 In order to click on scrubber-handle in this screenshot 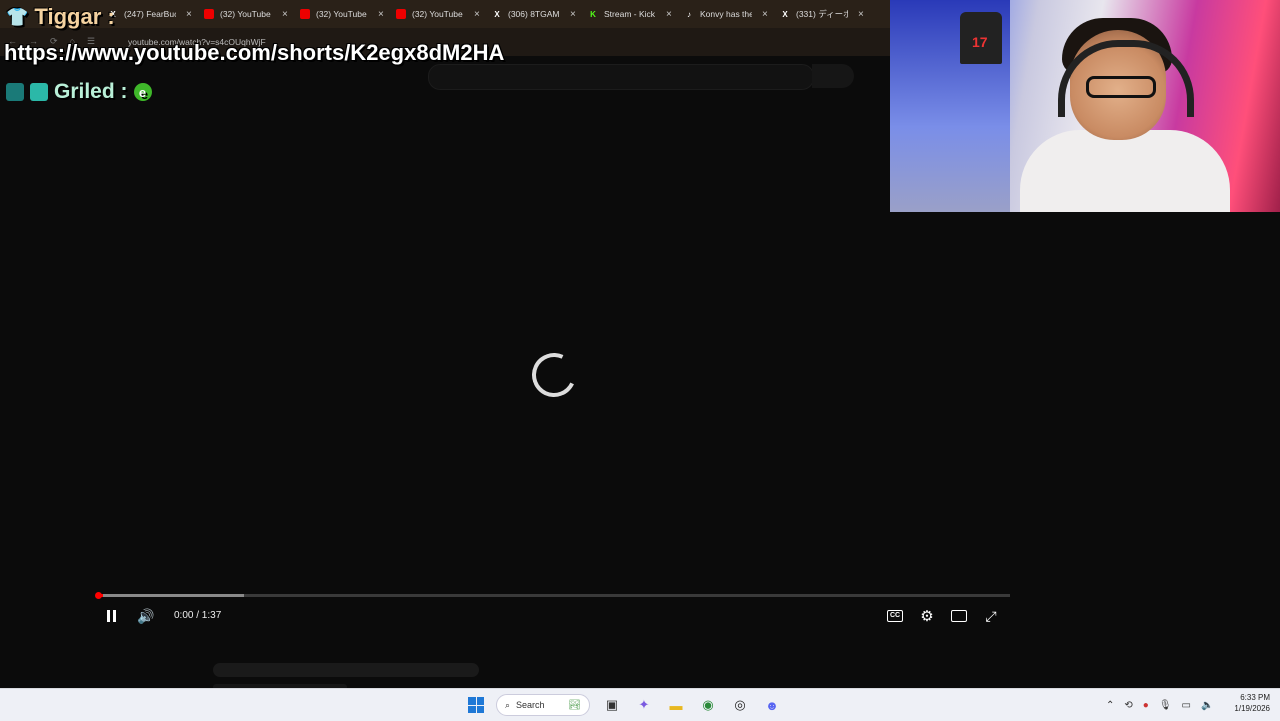, I will do `click(98, 595)`.